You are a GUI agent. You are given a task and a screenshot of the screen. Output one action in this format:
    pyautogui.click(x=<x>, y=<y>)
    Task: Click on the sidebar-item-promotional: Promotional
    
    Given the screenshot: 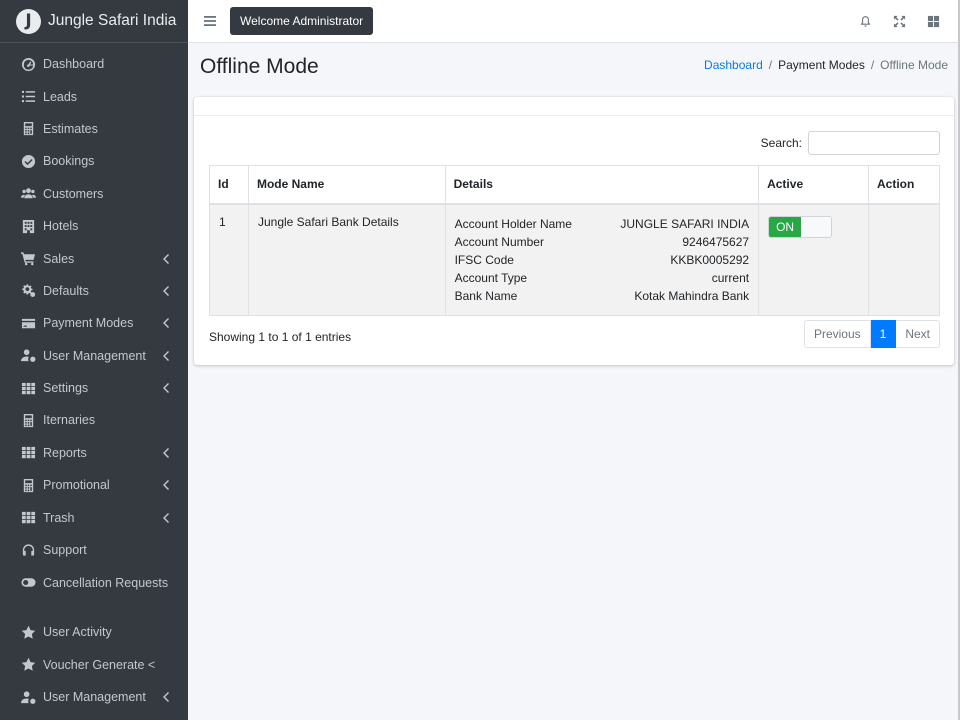 What is the action you would take?
    pyautogui.click(x=94, y=485)
    